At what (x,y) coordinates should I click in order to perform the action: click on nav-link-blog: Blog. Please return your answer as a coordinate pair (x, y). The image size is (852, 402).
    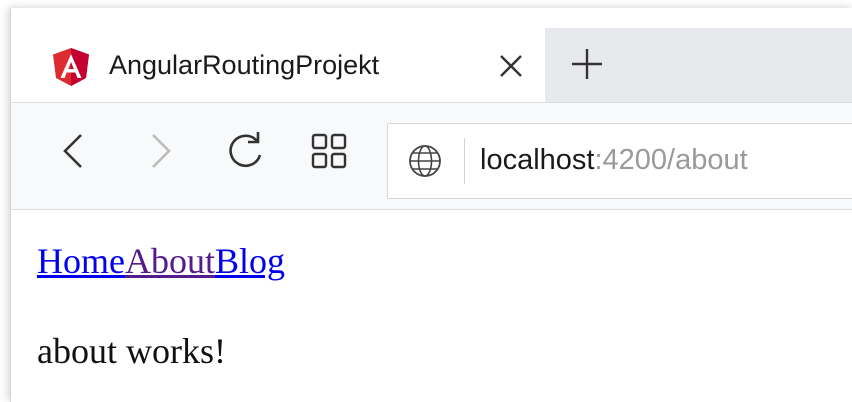
    Looking at the image, I should click on (250, 261).